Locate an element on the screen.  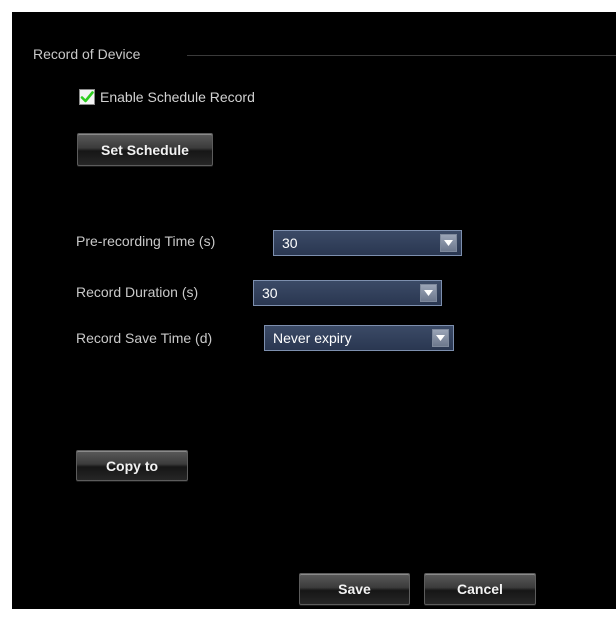
enable-schedule-record-label: Enable Schedule Record is located at coordinates (177, 97).